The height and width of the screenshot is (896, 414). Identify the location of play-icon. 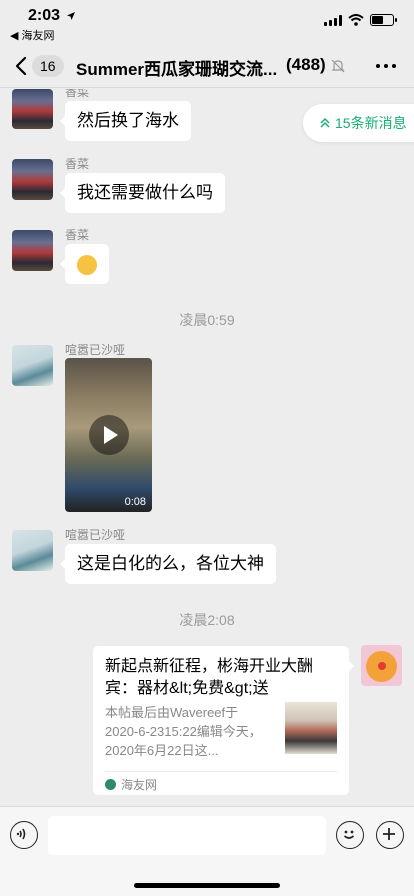
(109, 435).